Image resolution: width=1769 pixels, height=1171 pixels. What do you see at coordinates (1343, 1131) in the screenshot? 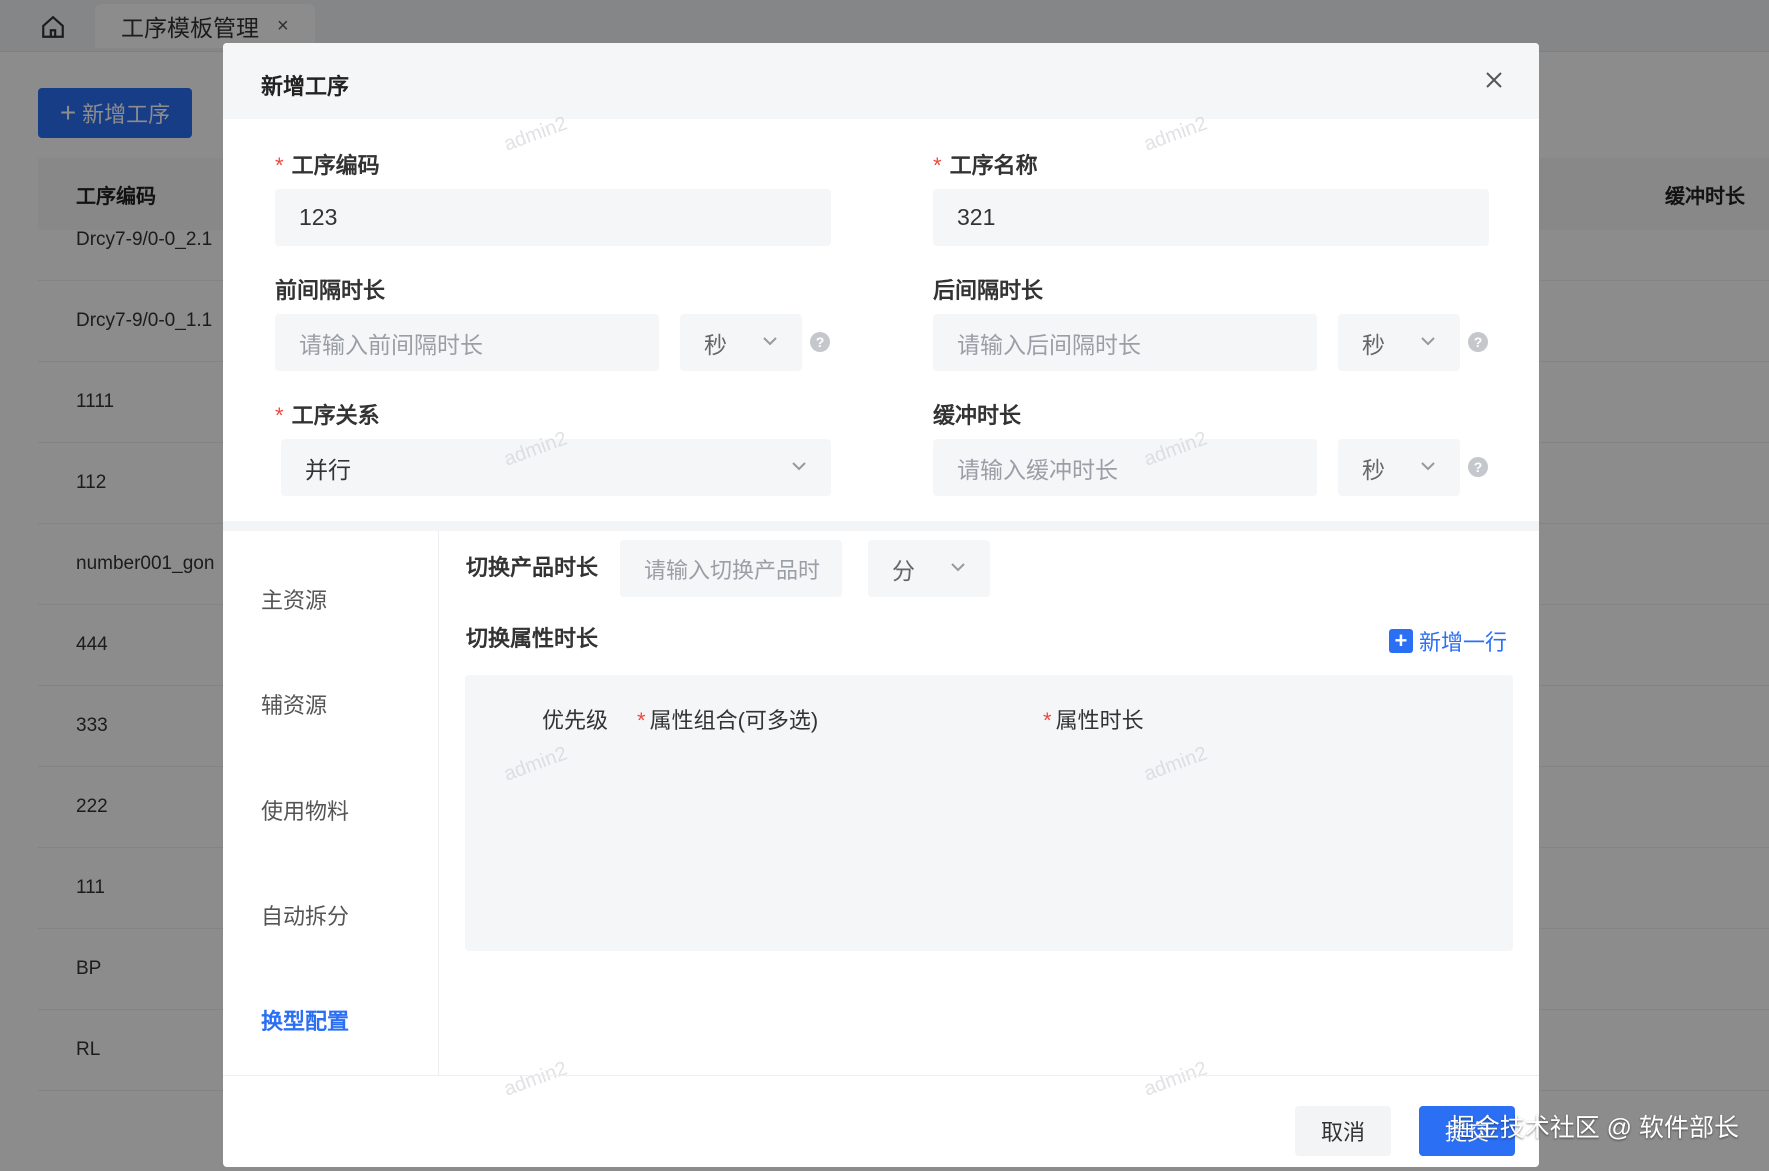
I see `cancel-button: 取消` at bounding box center [1343, 1131].